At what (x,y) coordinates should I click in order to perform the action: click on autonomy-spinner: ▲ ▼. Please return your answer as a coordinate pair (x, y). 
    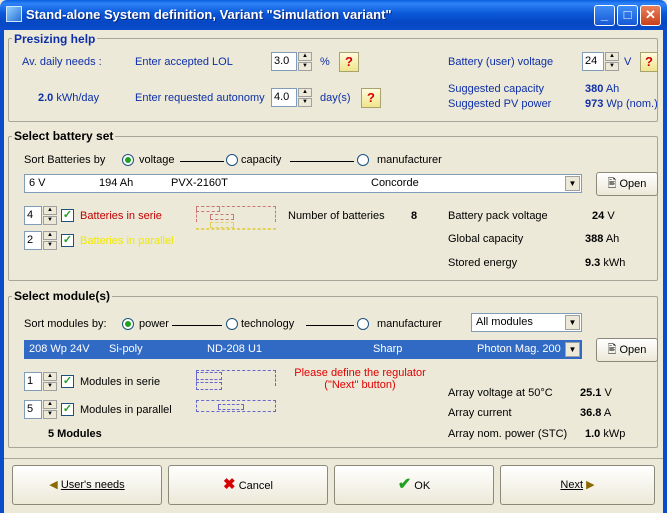
    Looking at the image, I should click on (305, 97).